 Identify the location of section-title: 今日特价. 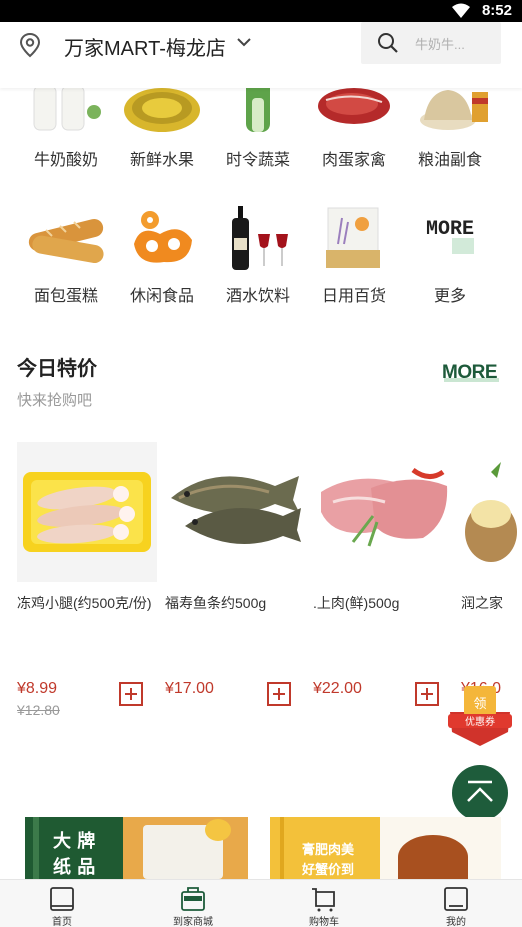
(57, 369).